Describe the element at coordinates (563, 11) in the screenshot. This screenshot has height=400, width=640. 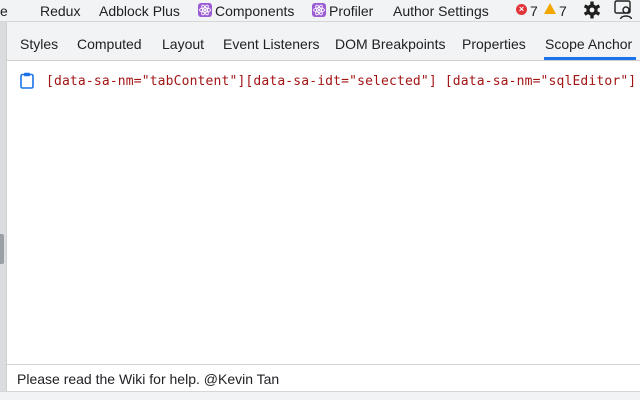
I see `warning-count: 7` at that location.